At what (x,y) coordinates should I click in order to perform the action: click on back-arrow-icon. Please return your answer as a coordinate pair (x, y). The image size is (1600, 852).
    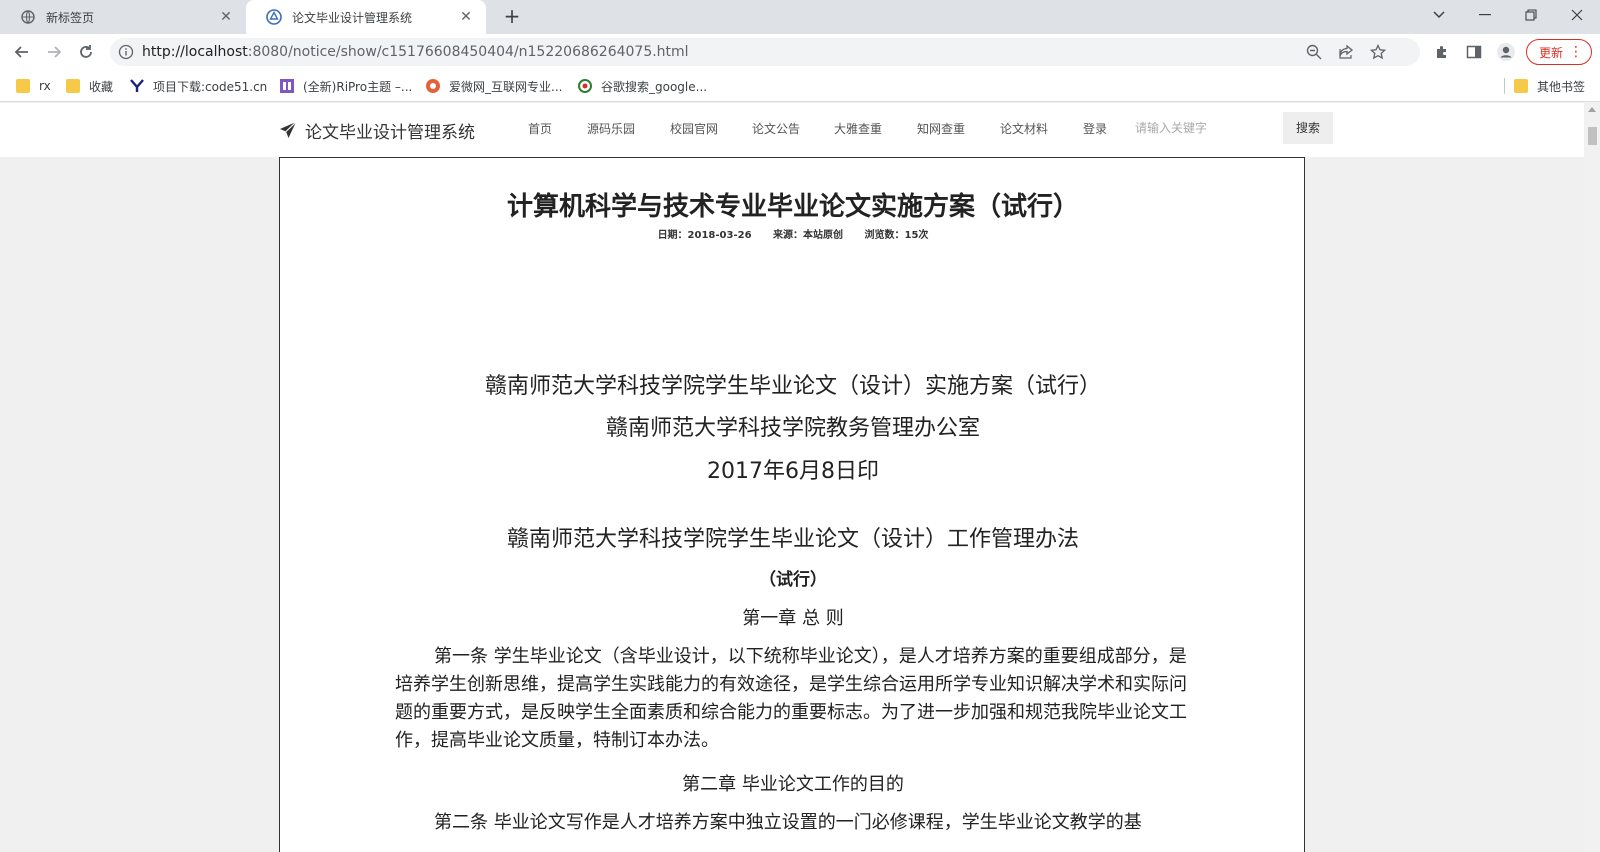
    Looking at the image, I should click on (22, 52).